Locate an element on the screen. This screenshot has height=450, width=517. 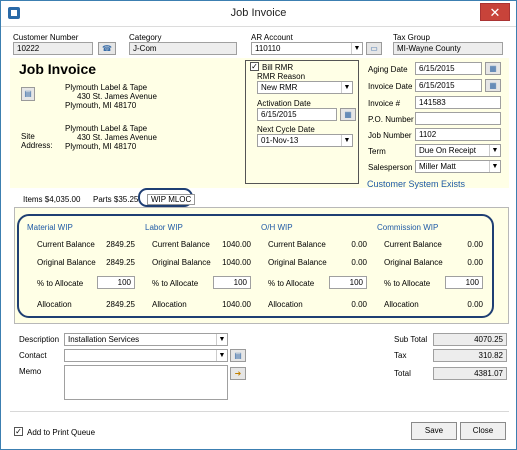
close-button: Close is located at coordinates (483, 431).